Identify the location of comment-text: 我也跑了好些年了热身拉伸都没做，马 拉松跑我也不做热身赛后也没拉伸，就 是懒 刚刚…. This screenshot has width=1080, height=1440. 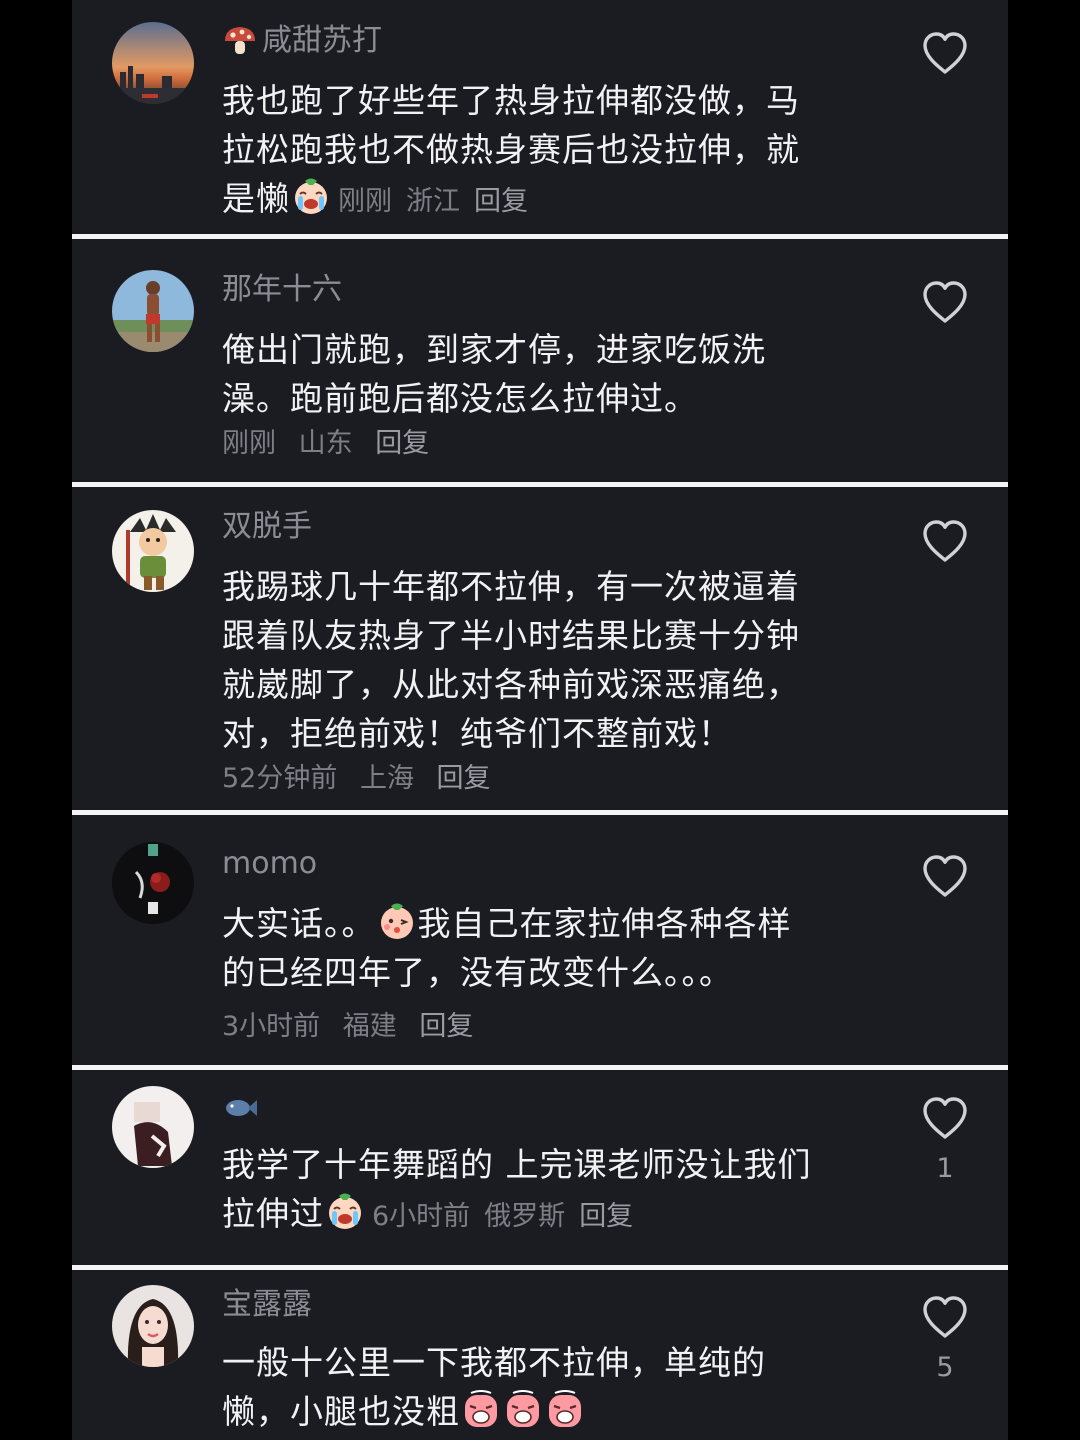
(511, 149).